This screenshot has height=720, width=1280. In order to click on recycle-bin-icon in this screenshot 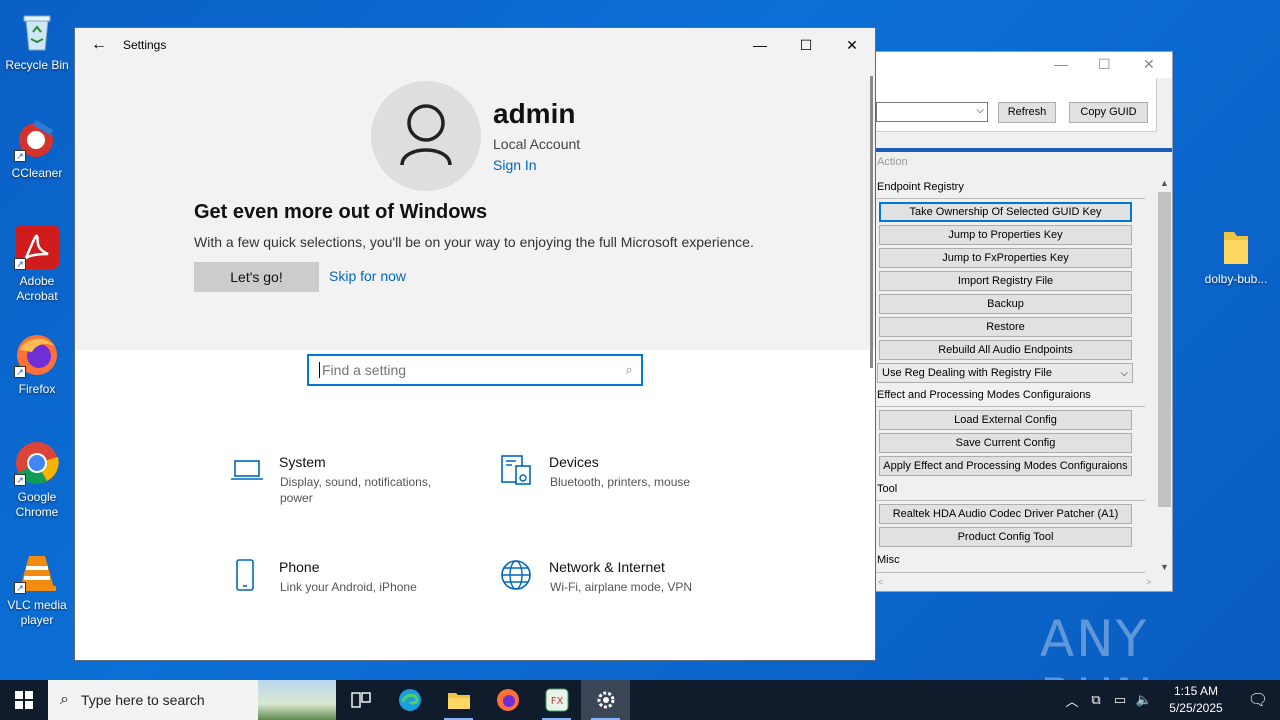, I will do `click(37, 31)`.